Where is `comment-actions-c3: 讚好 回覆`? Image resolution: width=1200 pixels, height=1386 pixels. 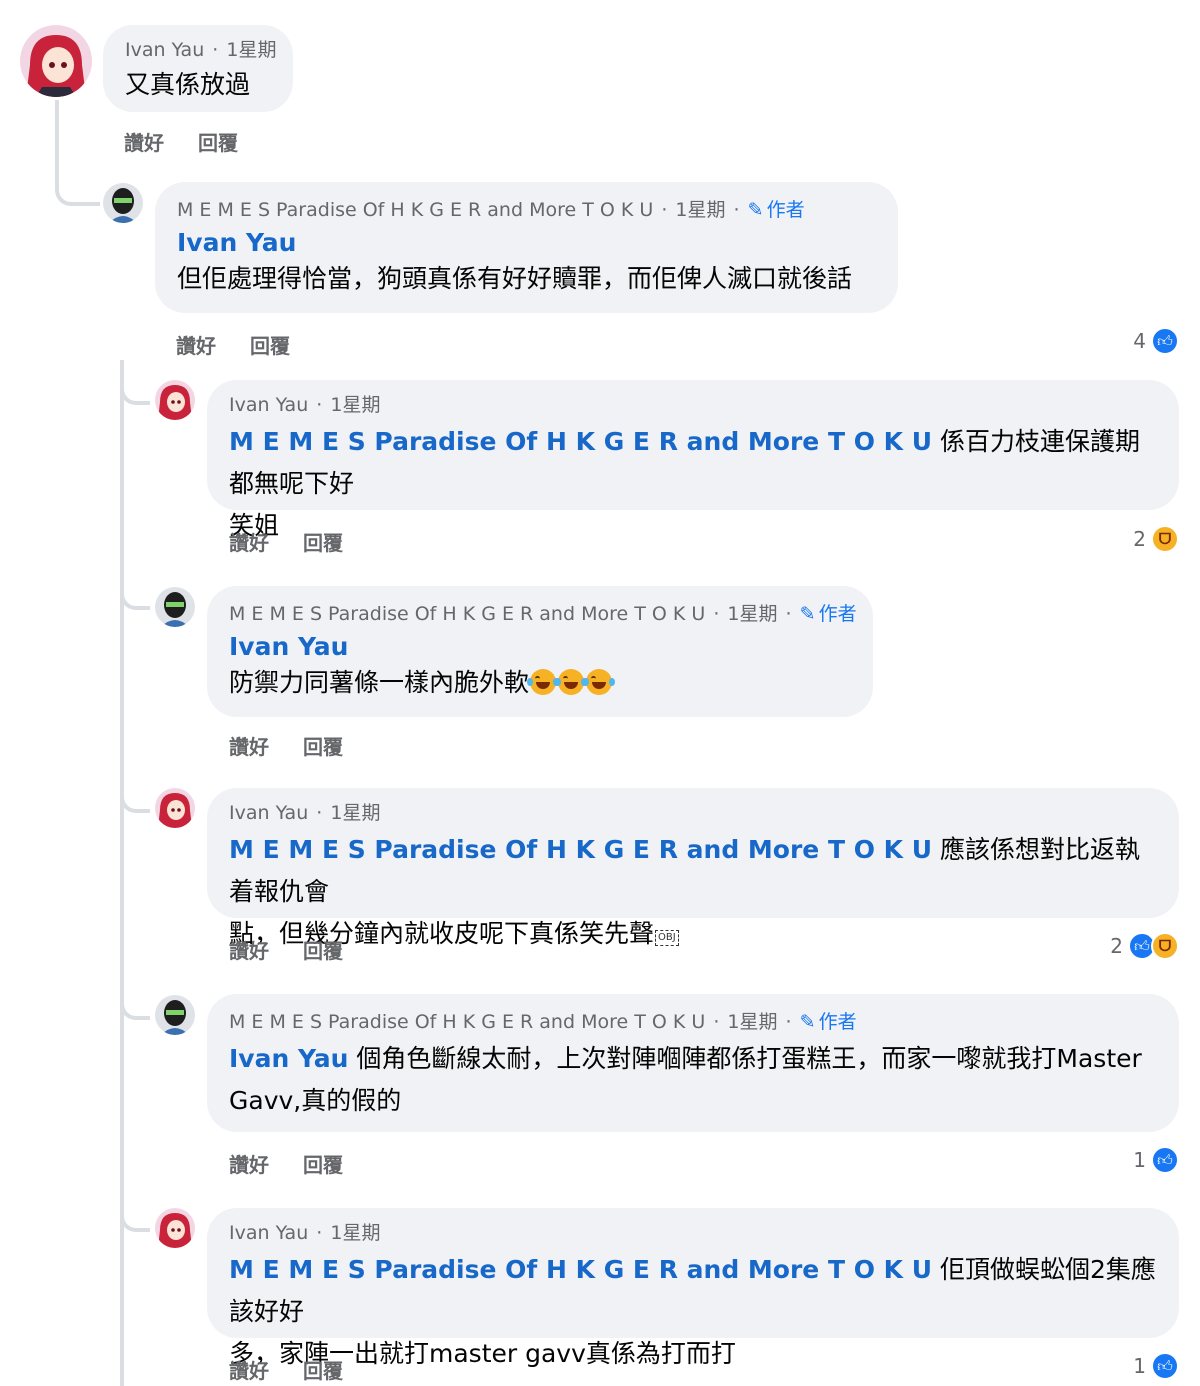 comment-actions-c3: 讚好 回覆 is located at coordinates (286, 541).